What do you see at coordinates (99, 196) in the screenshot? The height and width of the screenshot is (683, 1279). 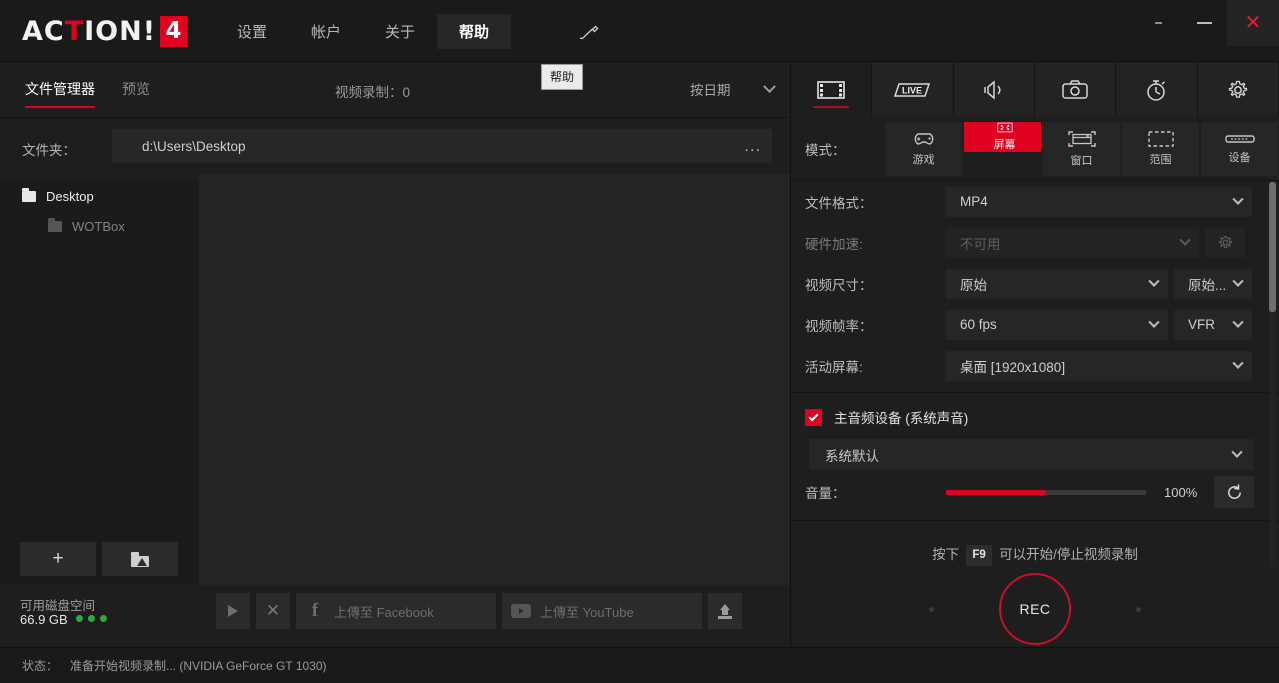 I see `tree-item-desktop: Desktop` at bounding box center [99, 196].